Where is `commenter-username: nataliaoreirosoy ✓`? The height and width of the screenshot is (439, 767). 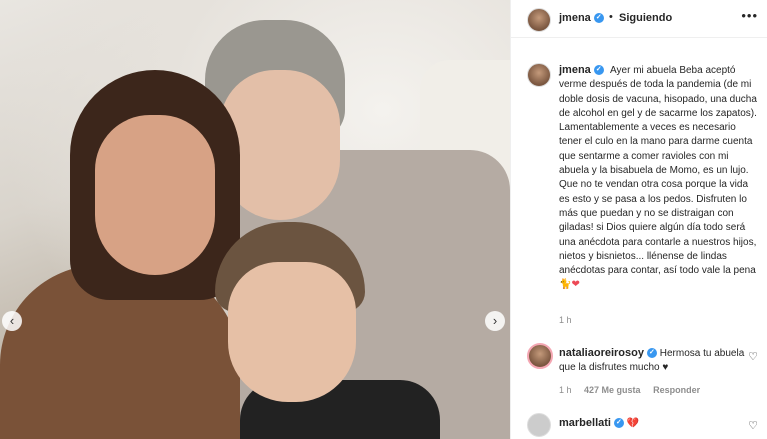 commenter-username: nataliaoreirosoy ✓ is located at coordinates (608, 353).